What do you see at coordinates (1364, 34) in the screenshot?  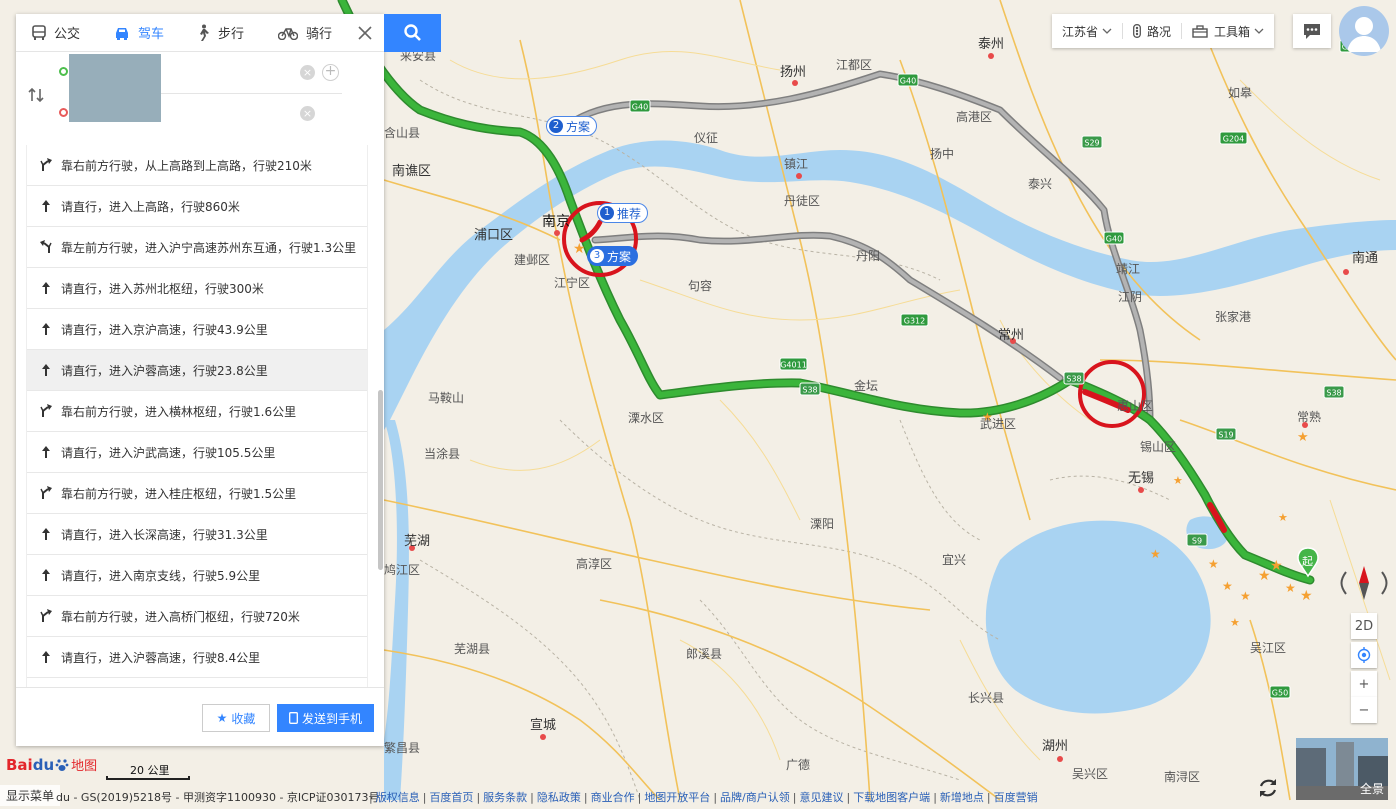 I see `user-icon` at bounding box center [1364, 34].